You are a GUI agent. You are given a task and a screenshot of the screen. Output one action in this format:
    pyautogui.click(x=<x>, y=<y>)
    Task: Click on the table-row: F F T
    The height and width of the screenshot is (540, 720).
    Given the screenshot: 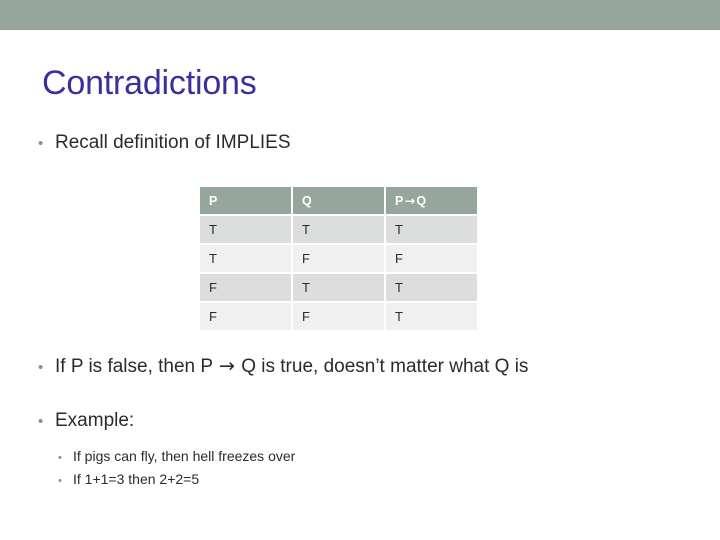 What is the action you would take?
    pyautogui.click(x=338, y=316)
    